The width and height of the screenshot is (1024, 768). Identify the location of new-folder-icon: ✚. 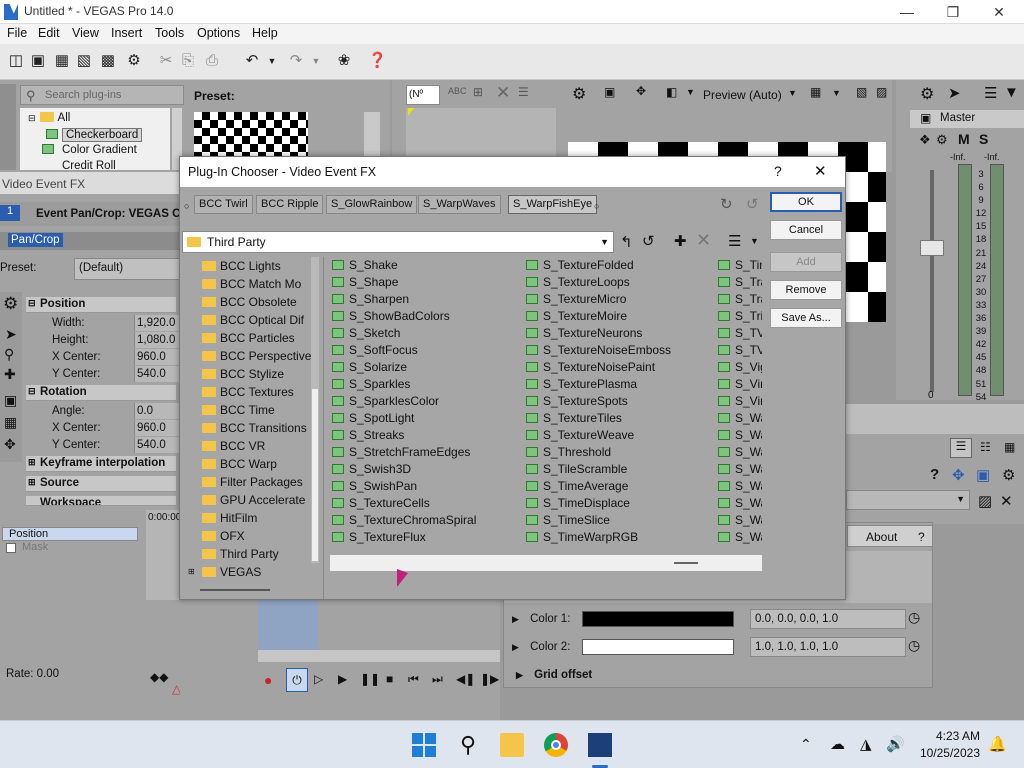
(680, 241).